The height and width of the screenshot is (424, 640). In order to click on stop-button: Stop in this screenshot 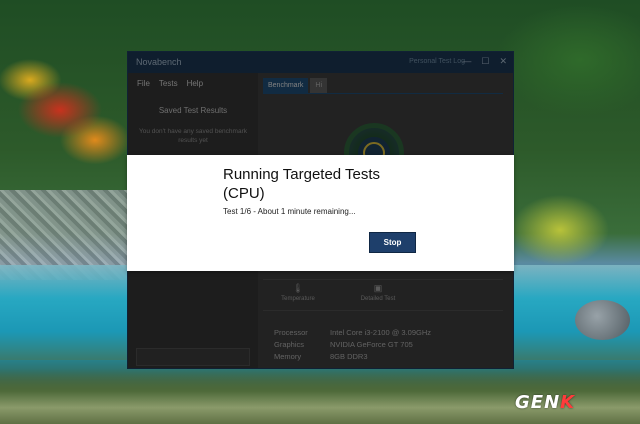, I will do `click(392, 242)`.